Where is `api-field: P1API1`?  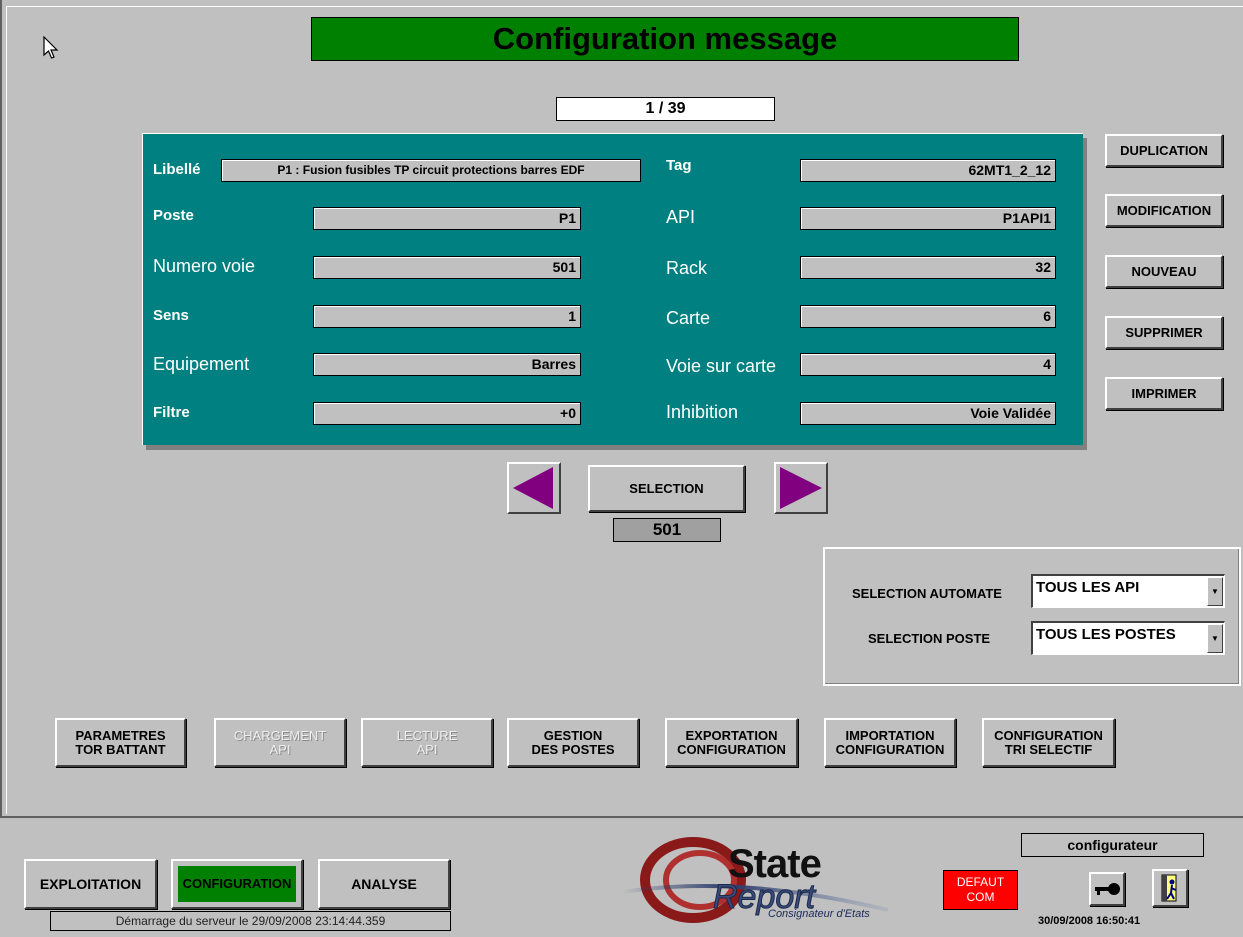
api-field: P1API1 is located at coordinates (928, 218).